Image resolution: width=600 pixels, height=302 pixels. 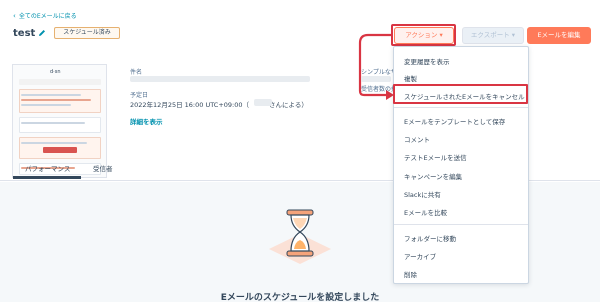 What do you see at coordinates (410, 78) in the screenshot?
I see `menu-item-clone: 複製` at bounding box center [410, 78].